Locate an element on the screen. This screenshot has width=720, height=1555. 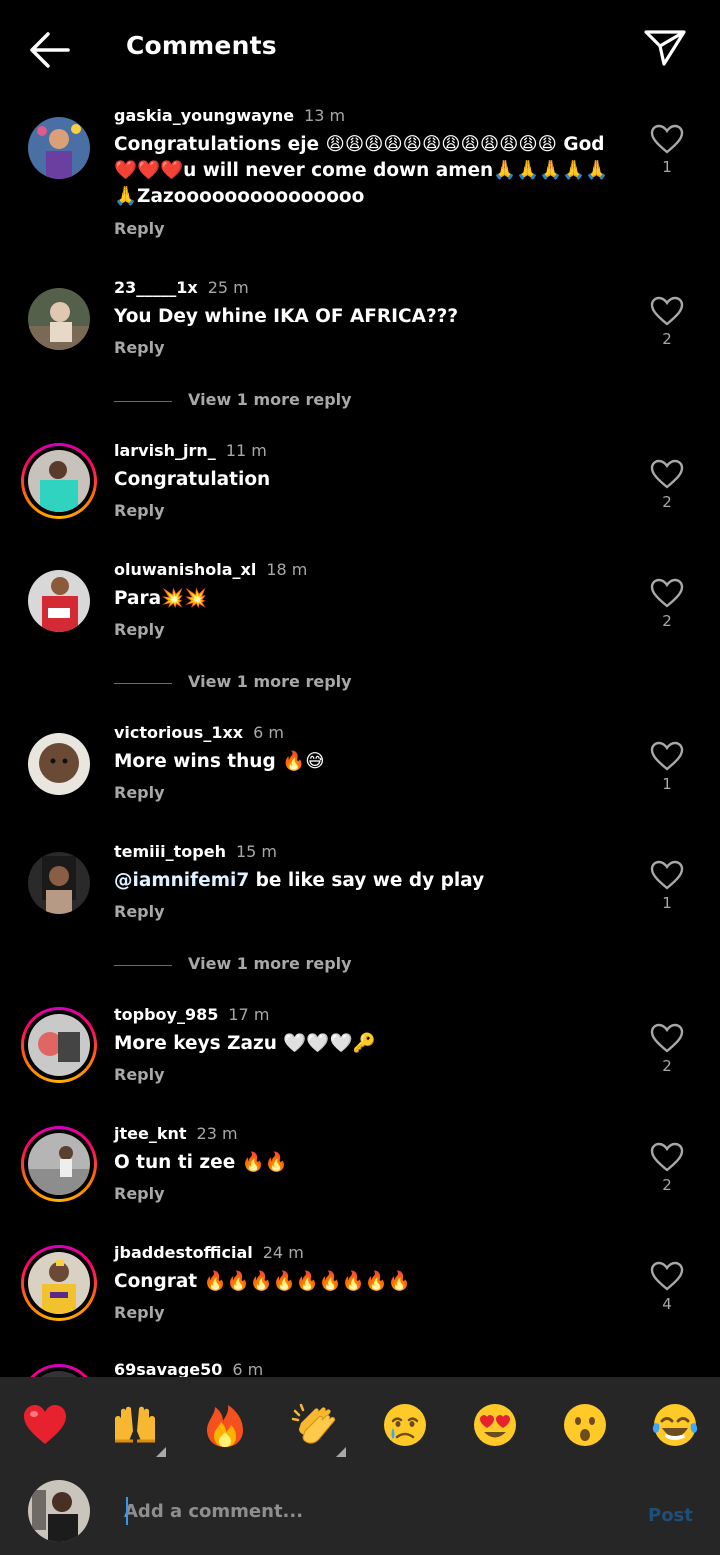
paper-plane-icon is located at coordinates (665, 48).